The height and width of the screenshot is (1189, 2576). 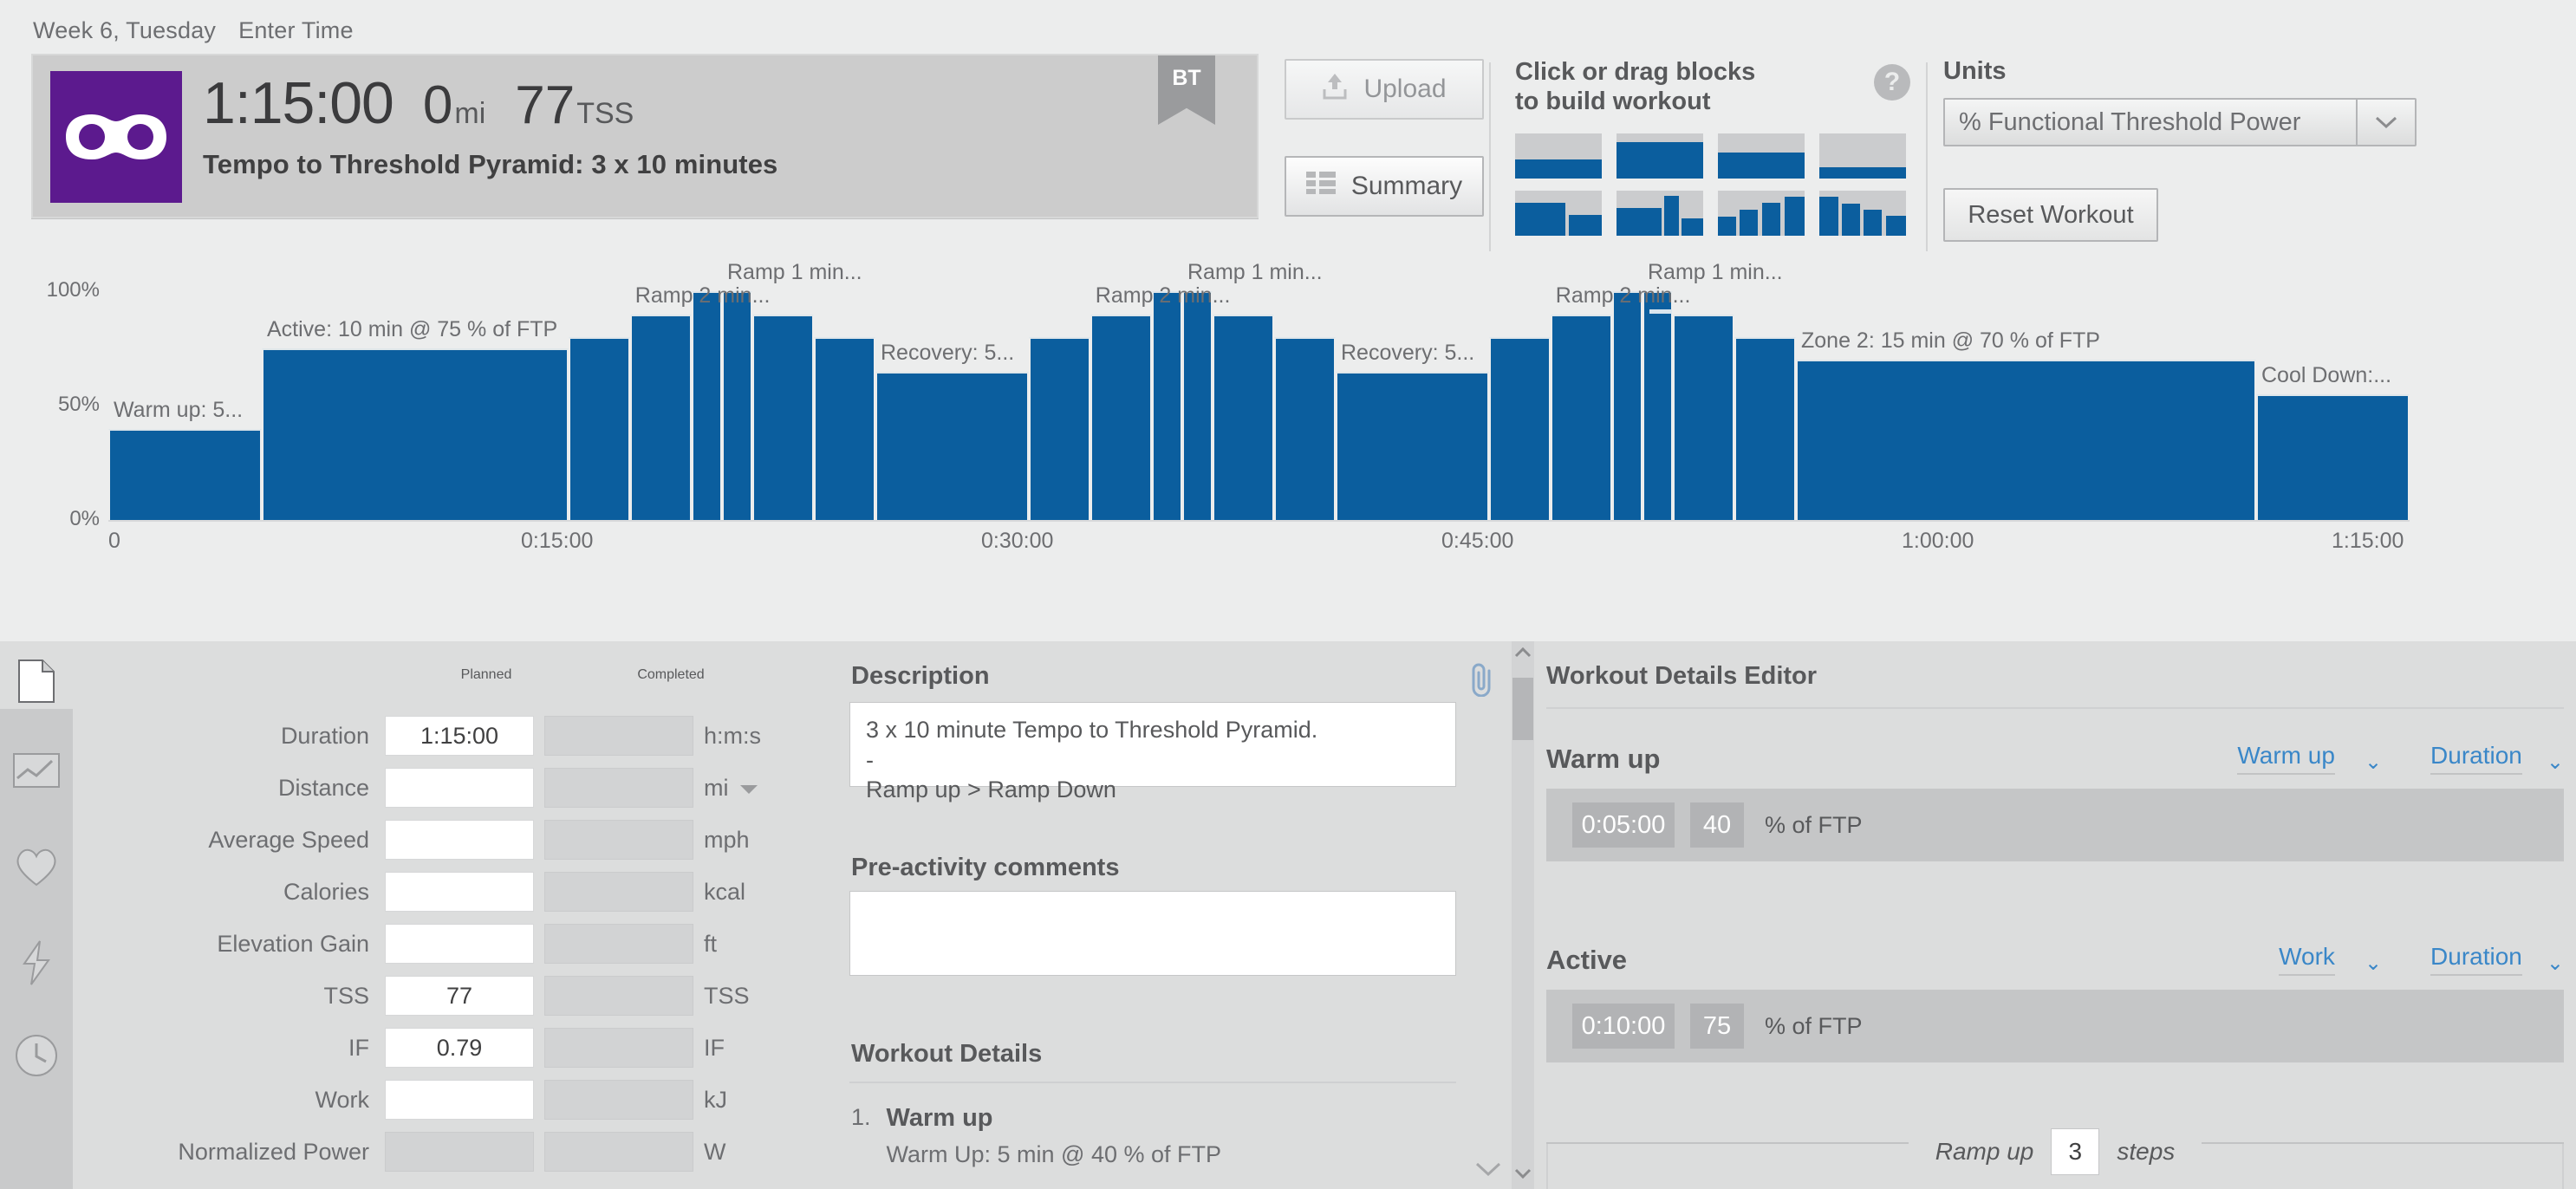 What do you see at coordinates (2307, 959) in the screenshot?
I see `step-type-select: Work` at bounding box center [2307, 959].